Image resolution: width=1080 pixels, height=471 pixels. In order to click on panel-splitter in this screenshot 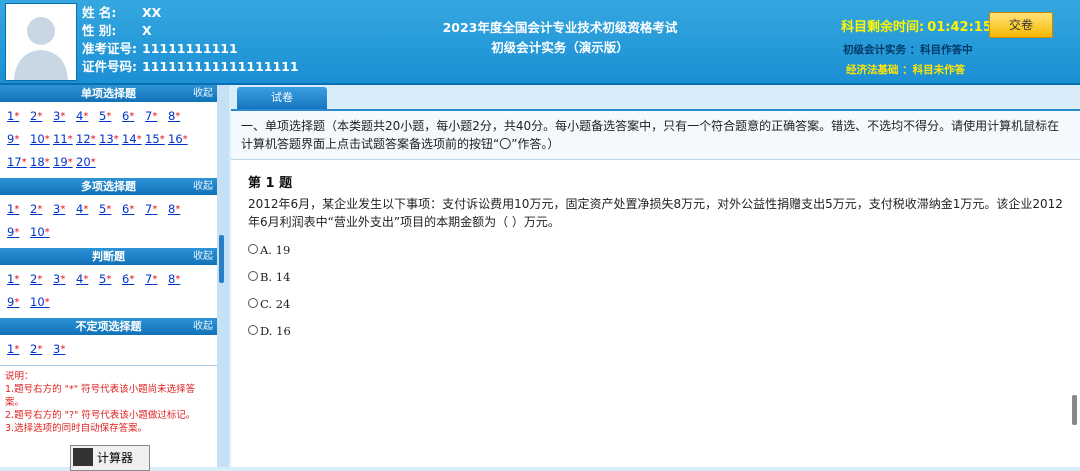, I will do `click(223, 276)`.